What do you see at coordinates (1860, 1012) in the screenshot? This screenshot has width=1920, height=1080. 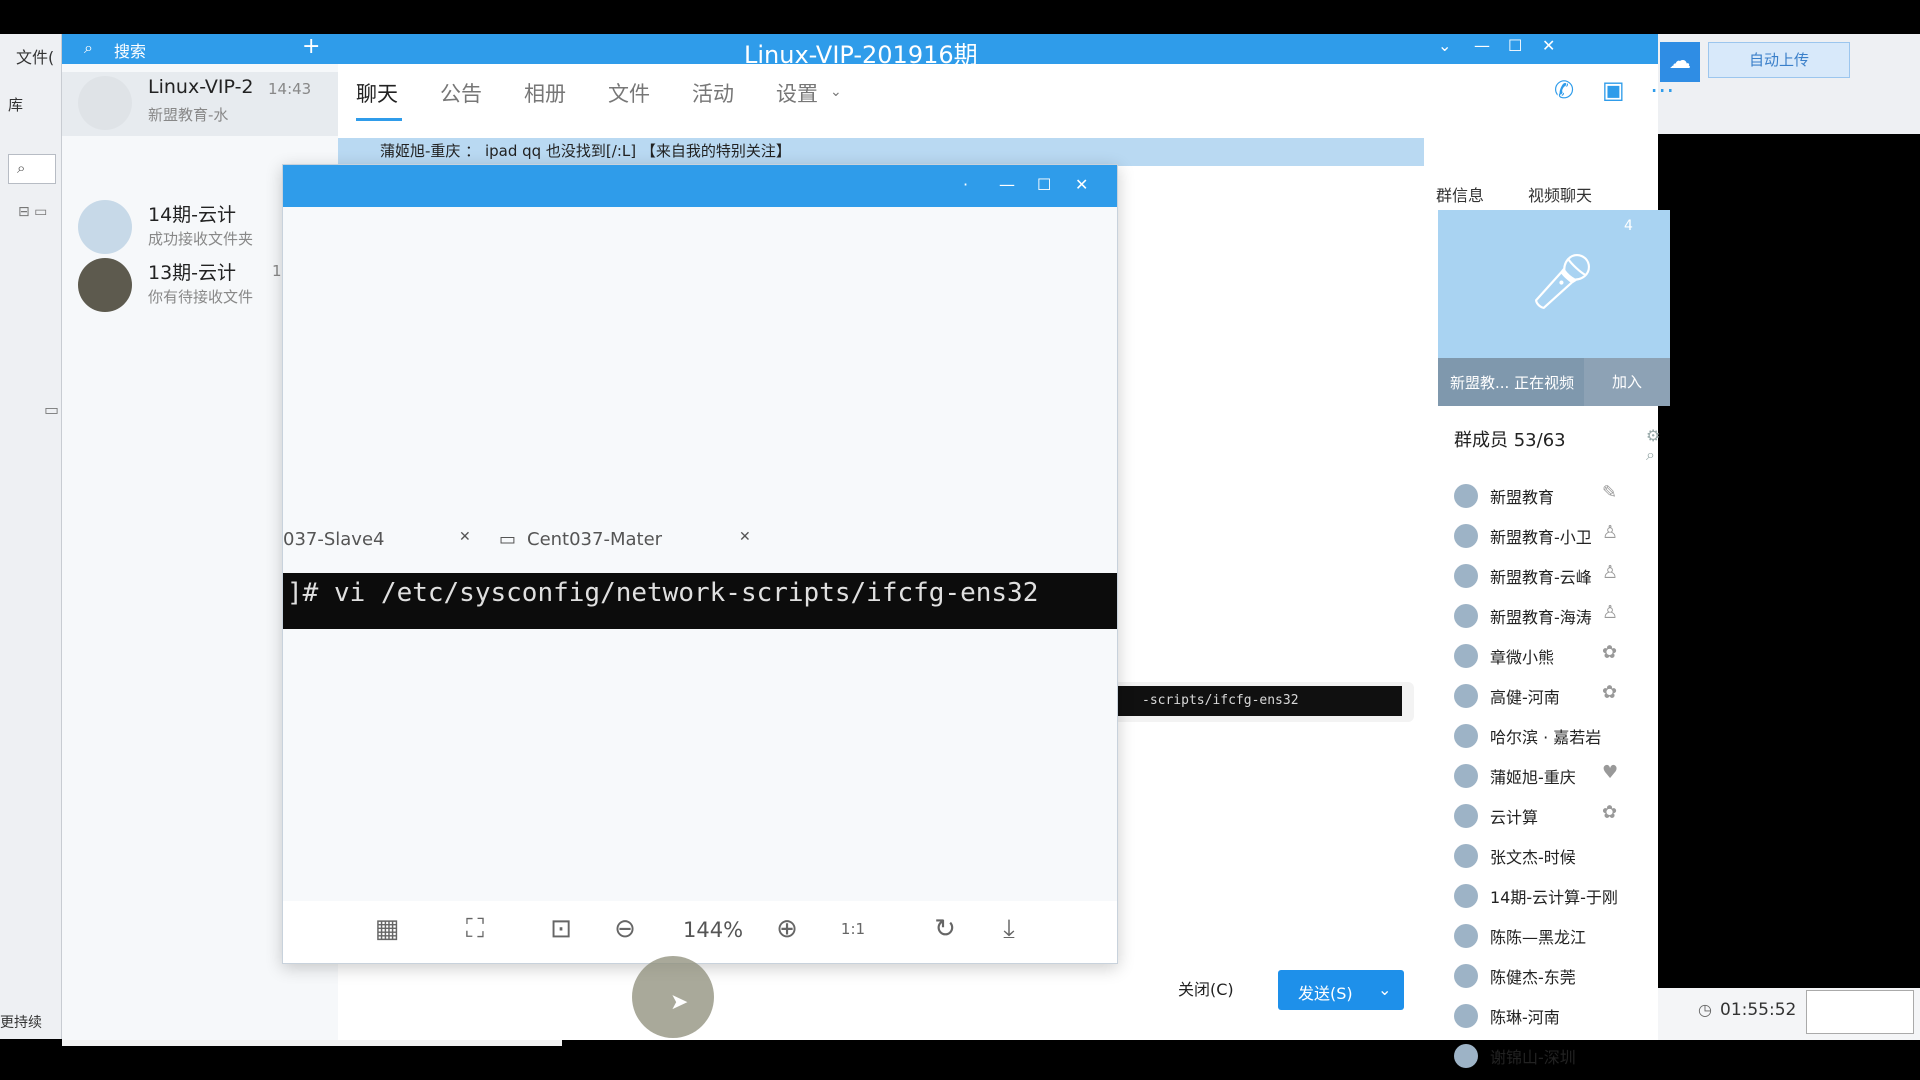 I see `tray-popup` at bounding box center [1860, 1012].